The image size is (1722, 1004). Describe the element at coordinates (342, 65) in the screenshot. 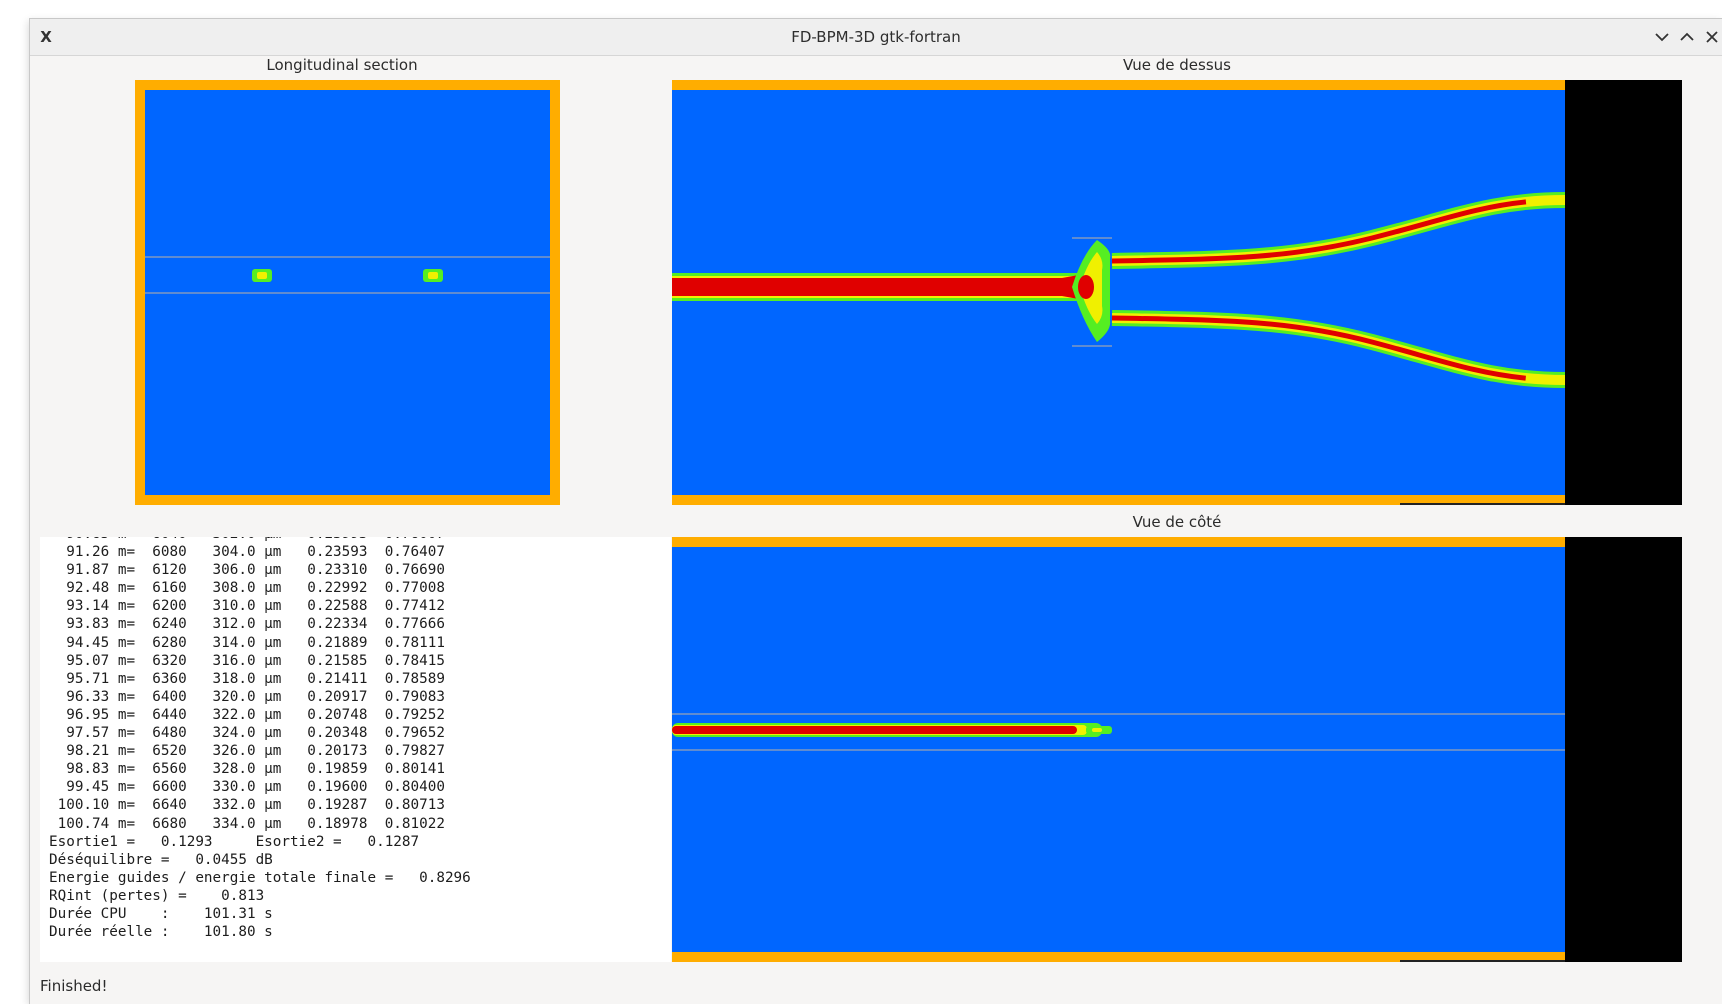

I see `longitudinal-section-label: Longitudinal section` at that location.